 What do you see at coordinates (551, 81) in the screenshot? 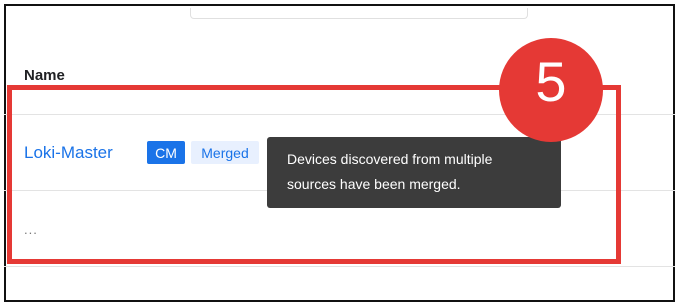
I see `step-number: 5` at bounding box center [551, 81].